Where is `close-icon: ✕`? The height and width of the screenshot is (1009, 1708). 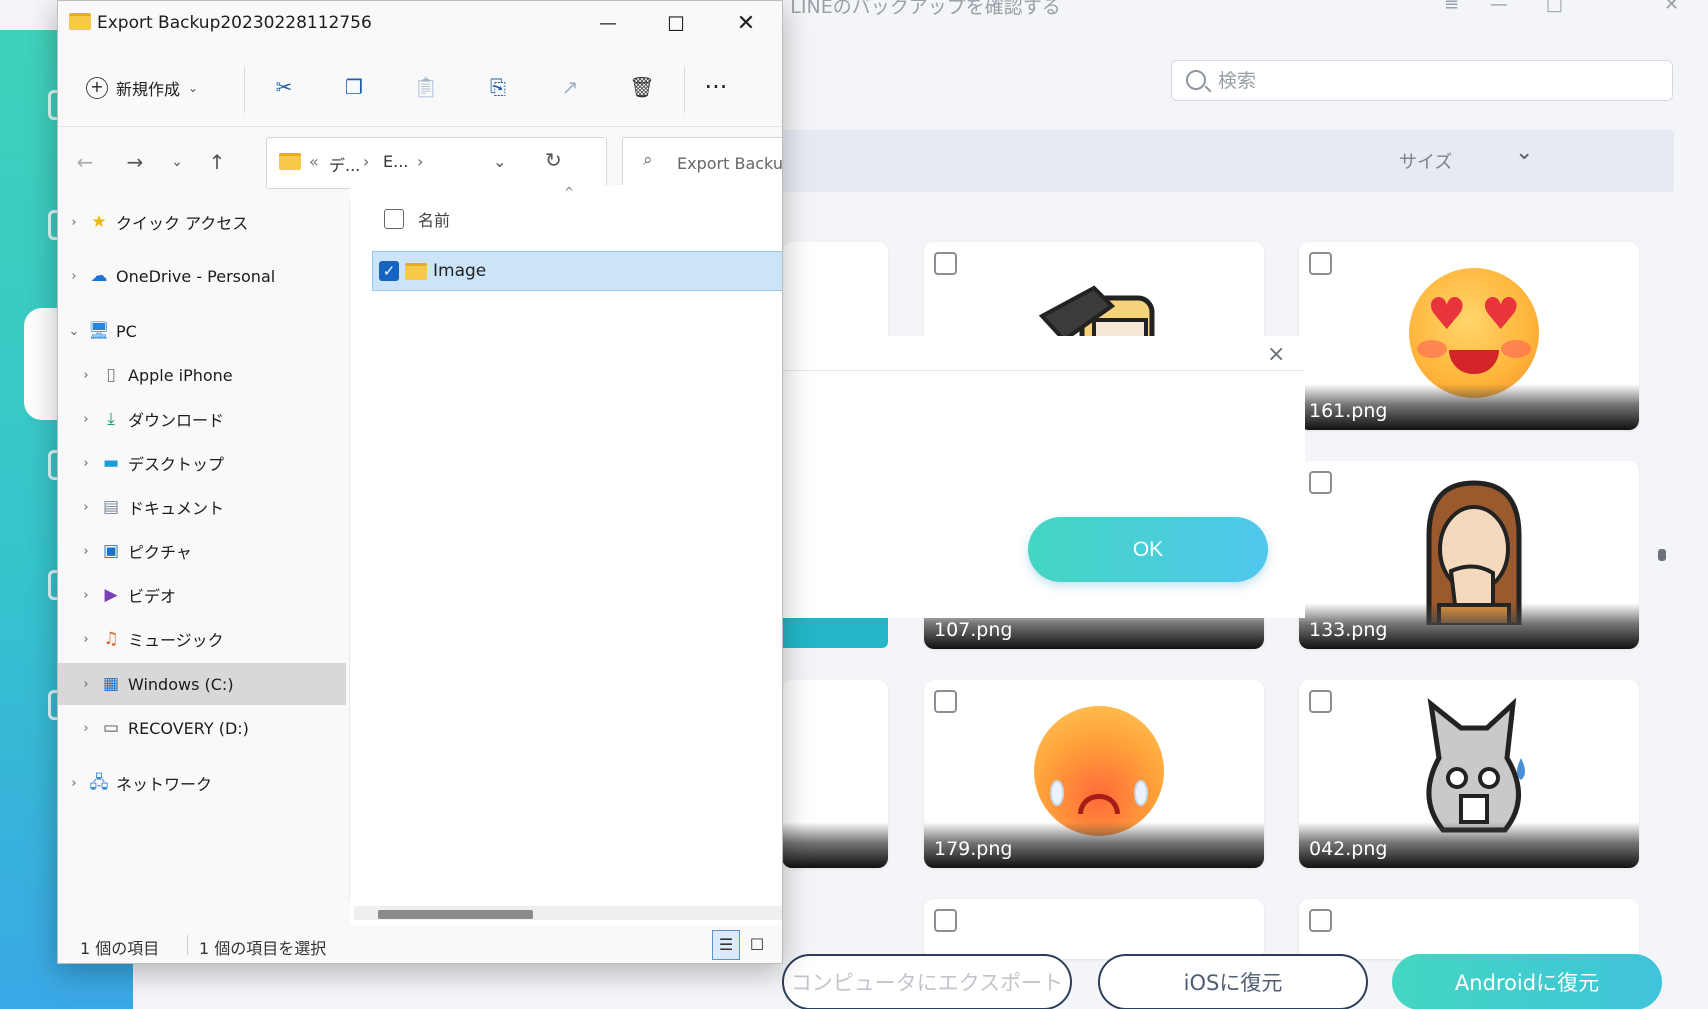
close-icon: ✕ is located at coordinates (746, 24).